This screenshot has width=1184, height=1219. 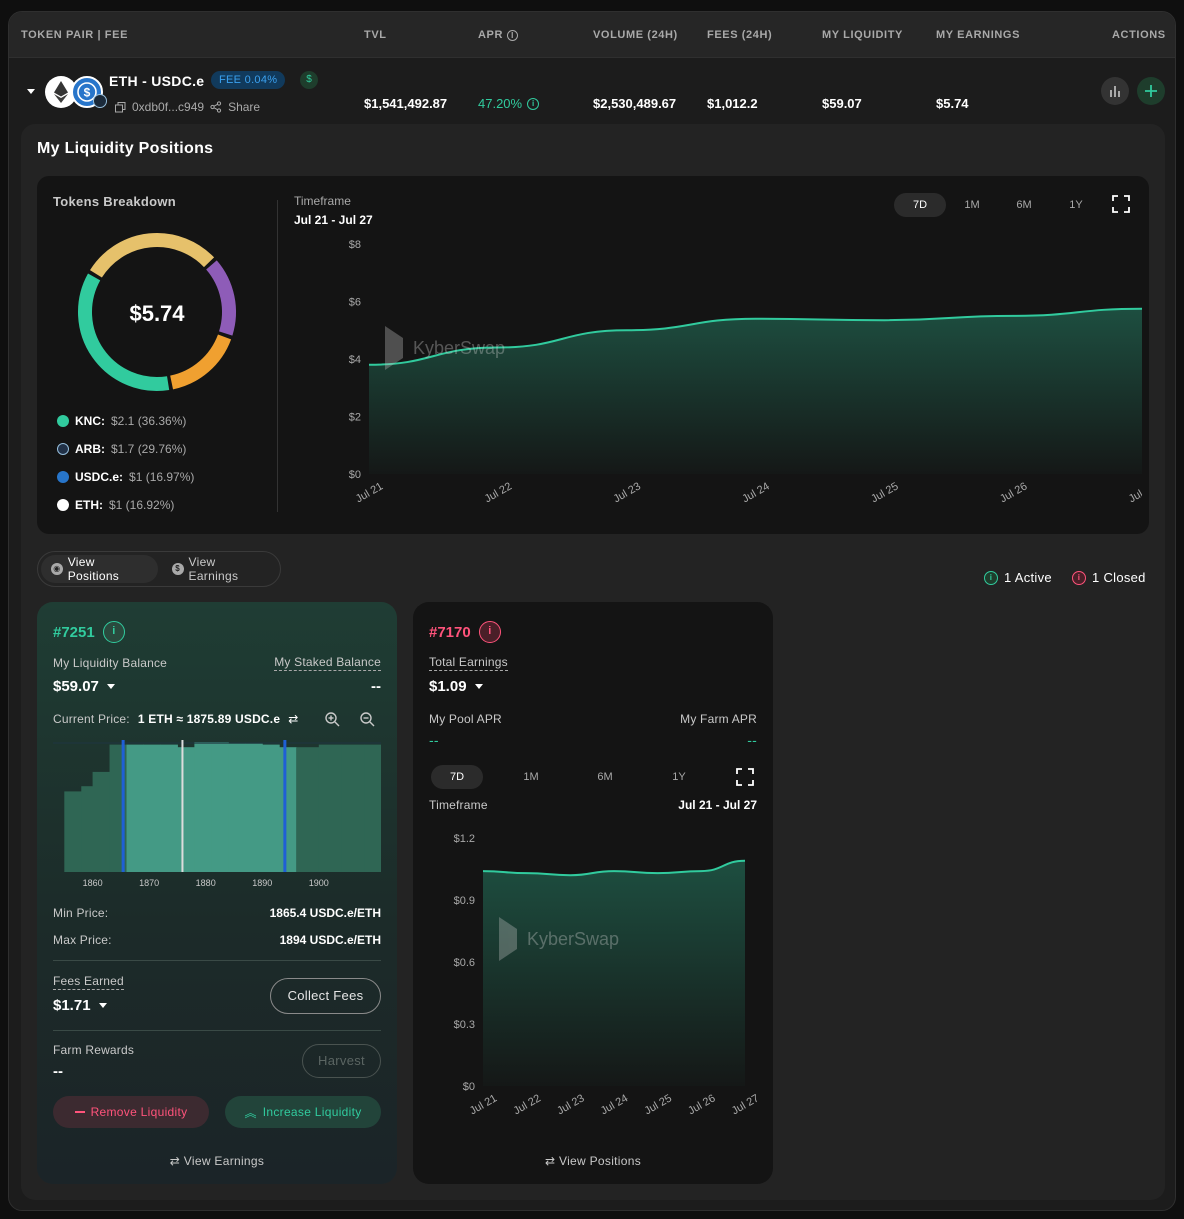 What do you see at coordinates (862, 35) in the screenshot?
I see `col-my-liquidity: MY LIQUIDITY` at bounding box center [862, 35].